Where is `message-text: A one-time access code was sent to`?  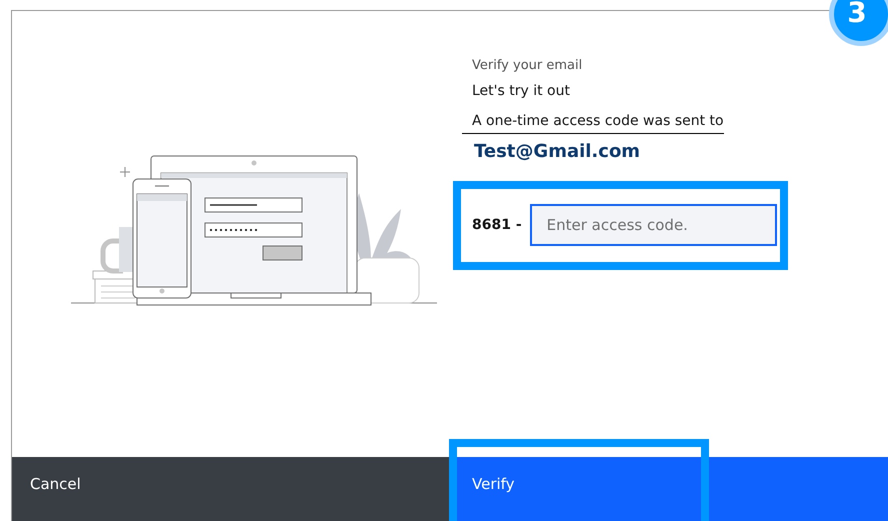 message-text: A one-time access code was sent to is located at coordinates (593, 122).